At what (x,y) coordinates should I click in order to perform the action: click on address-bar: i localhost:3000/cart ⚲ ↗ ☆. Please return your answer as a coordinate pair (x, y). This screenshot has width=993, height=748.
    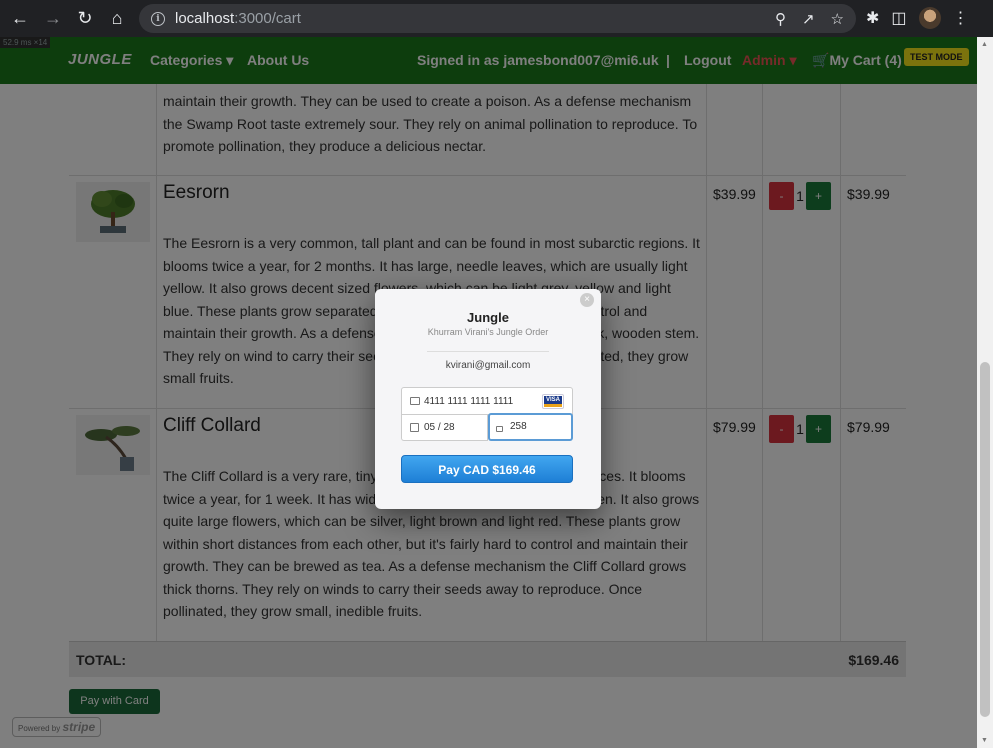
    Looking at the image, I should click on (497, 18).